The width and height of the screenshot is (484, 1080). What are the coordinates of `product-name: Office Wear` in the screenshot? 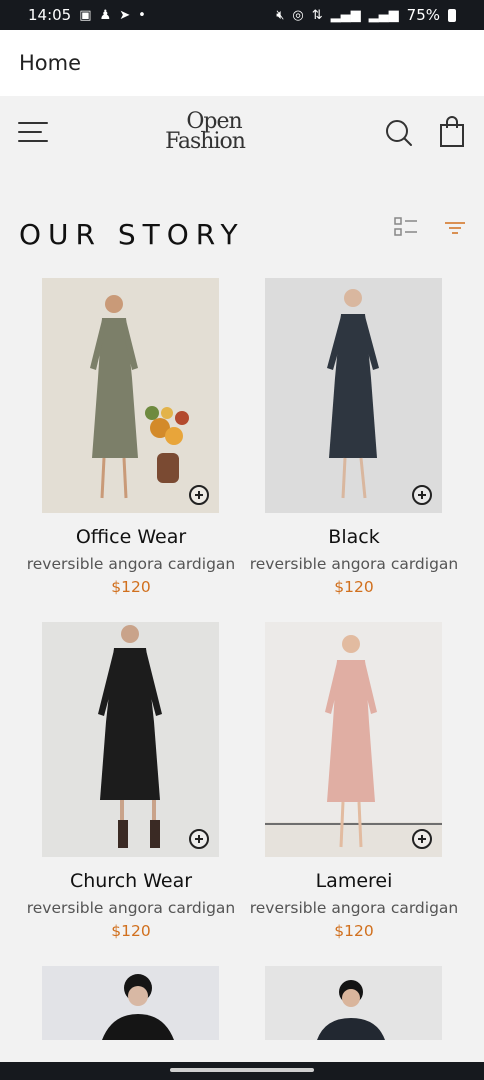 It's located at (131, 537).